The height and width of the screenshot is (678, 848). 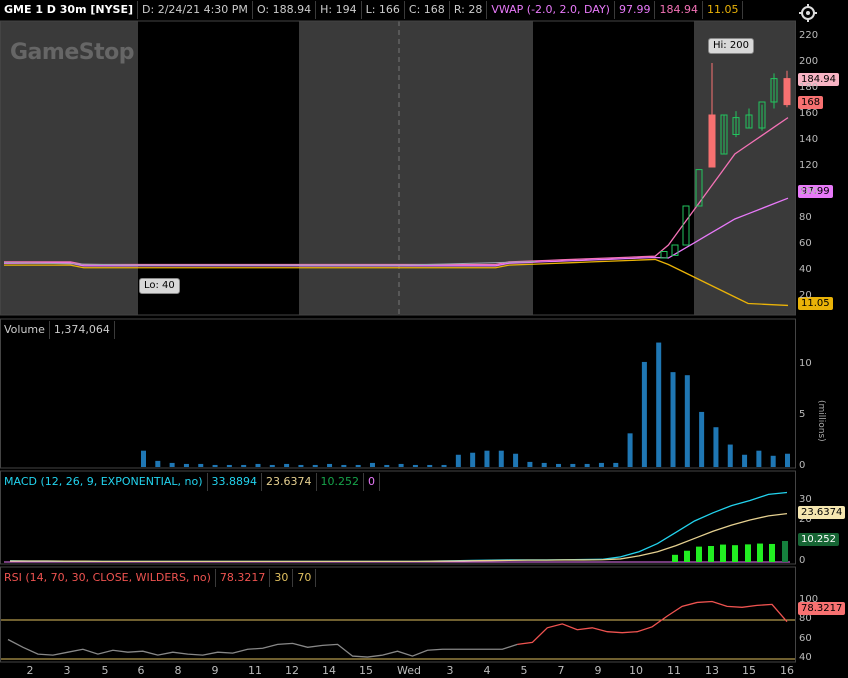 I want to click on price-tick-label: 160, so click(x=809, y=113).